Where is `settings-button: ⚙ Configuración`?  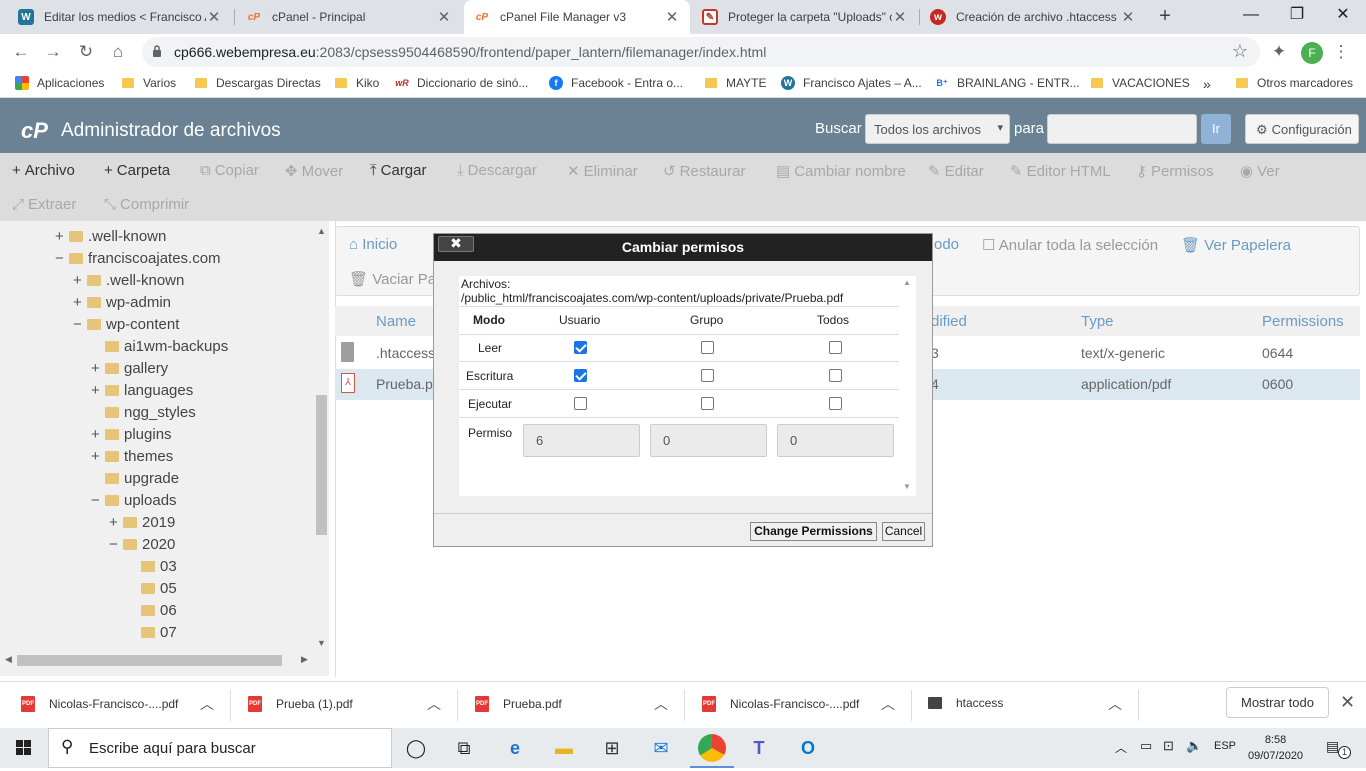 settings-button: ⚙ Configuración is located at coordinates (1302, 129).